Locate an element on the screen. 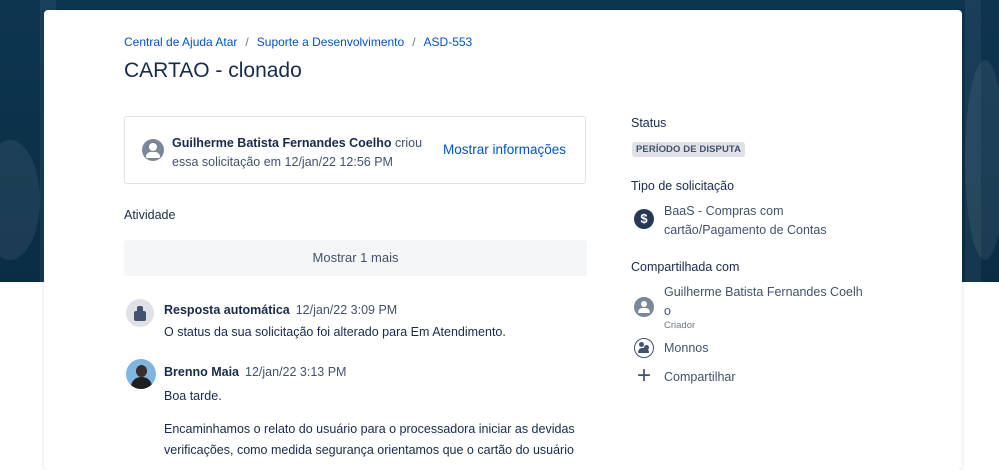 Image resolution: width=999 pixels, height=470 pixels. page-title: CARTAO - clonado is located at coordinates (213, 70).